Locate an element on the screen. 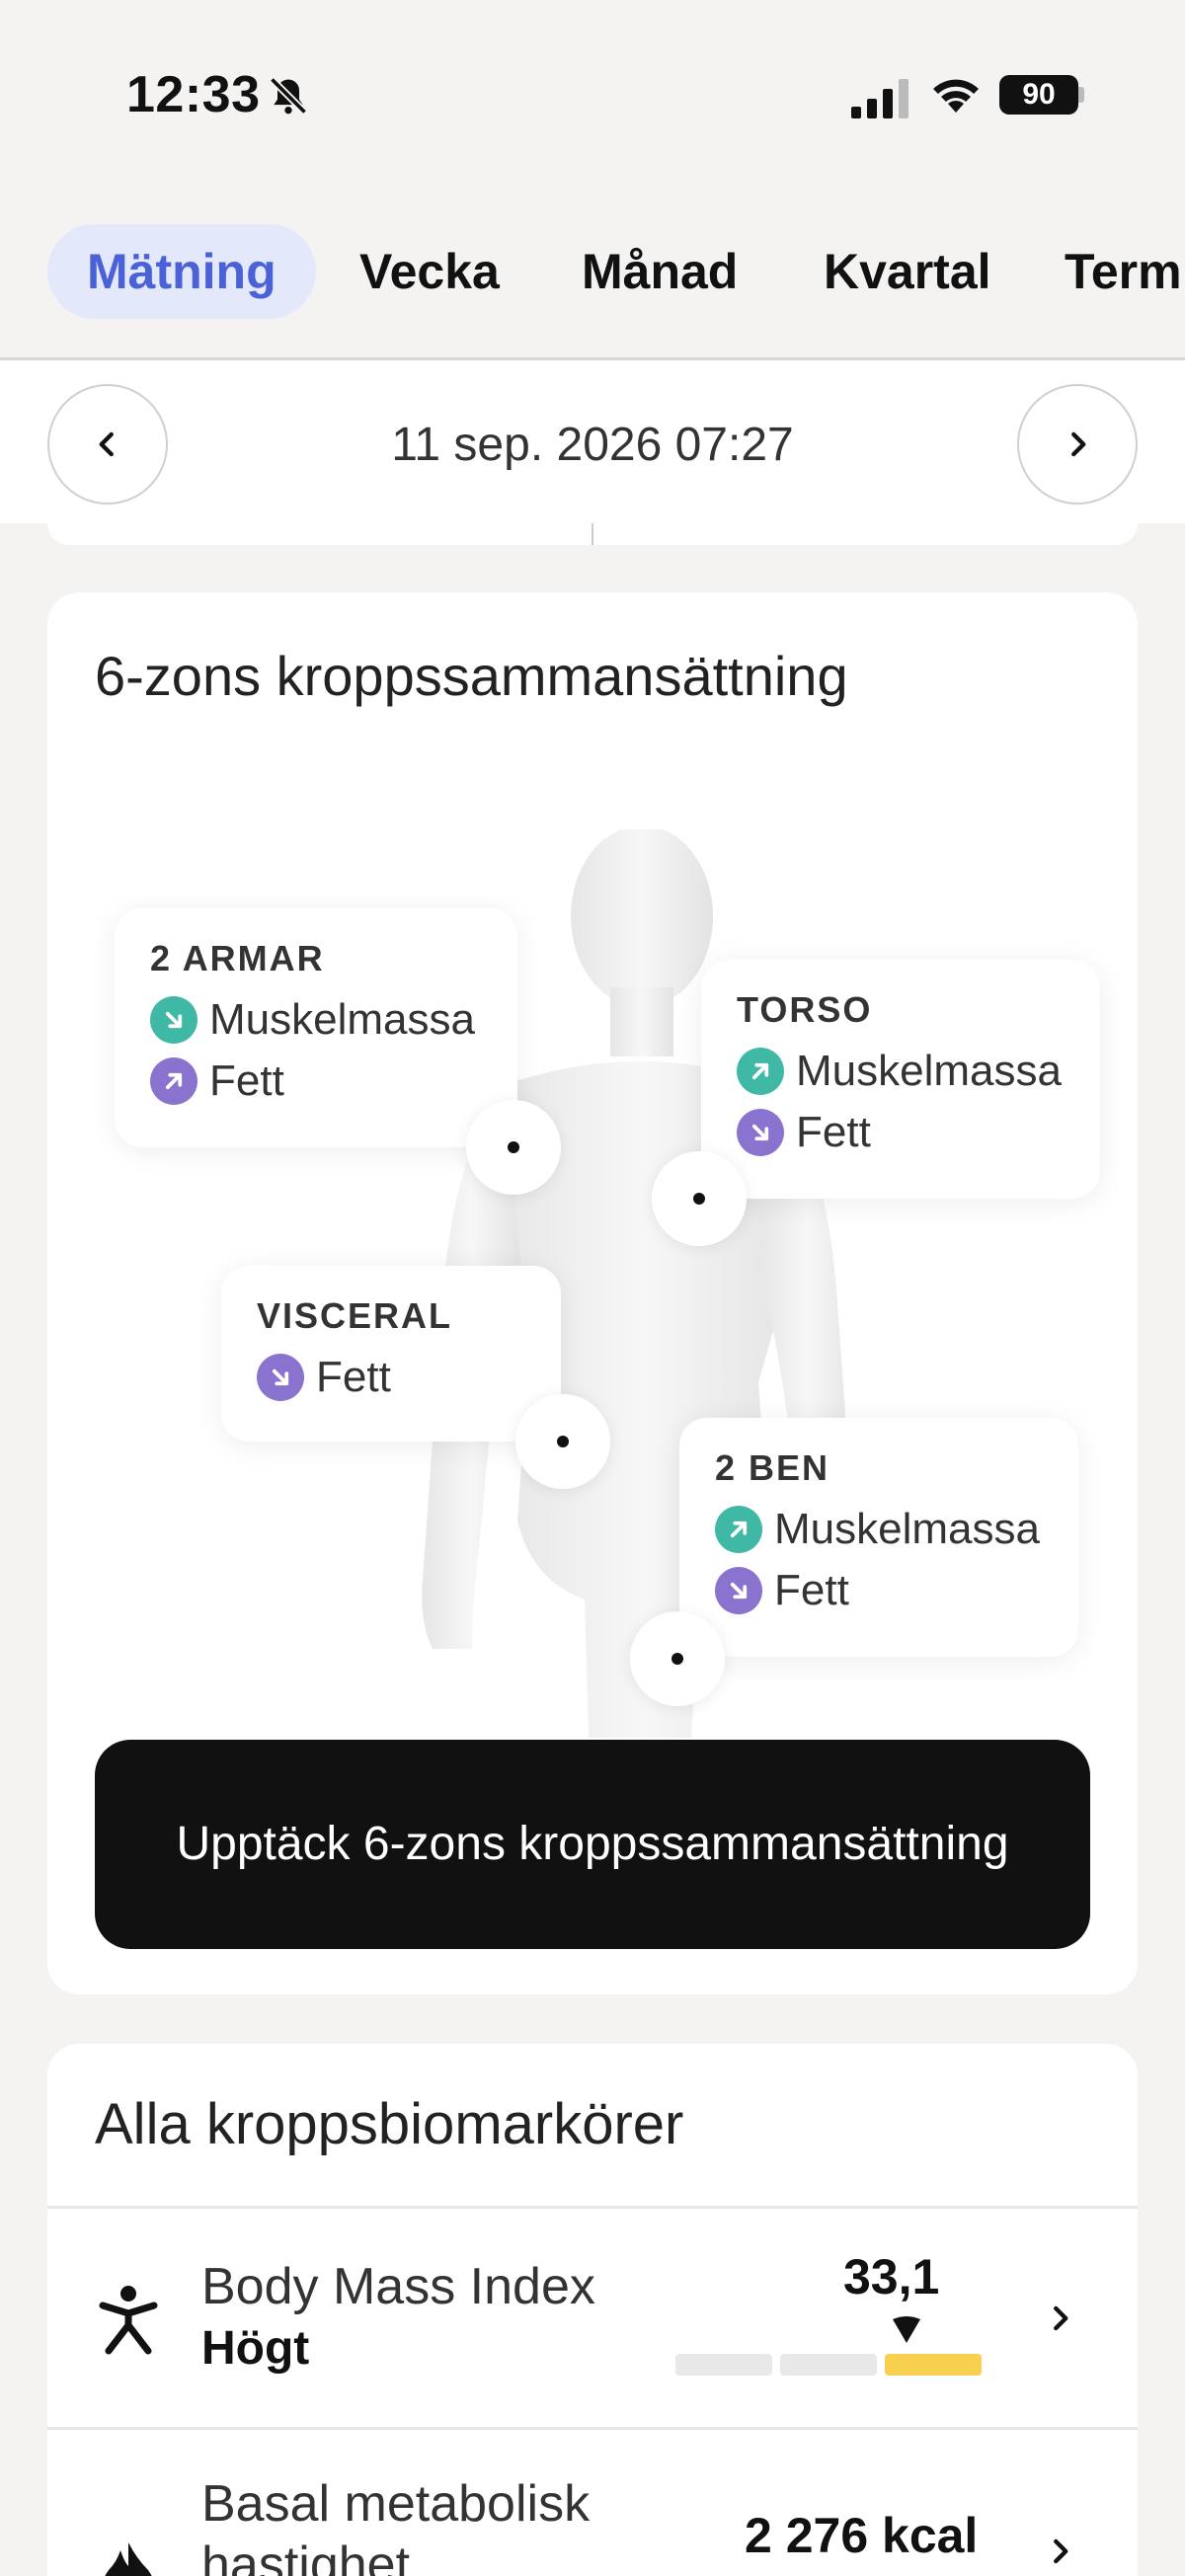  zone-legs: 2 BEN Muskelmassa Fett is located at coordinates (878, 1537).